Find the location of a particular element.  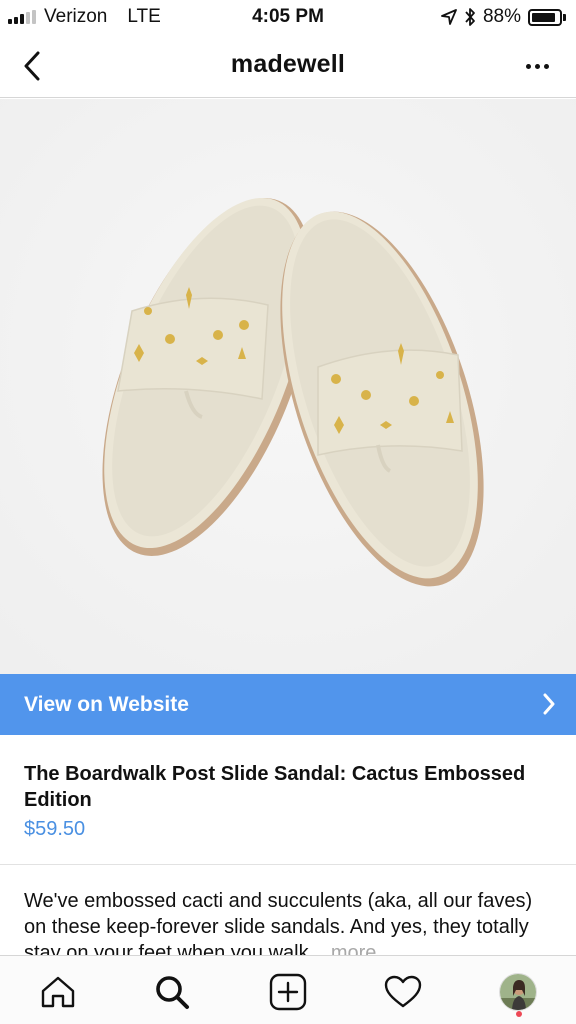

tab-activity is located at coordinates (403, 992).